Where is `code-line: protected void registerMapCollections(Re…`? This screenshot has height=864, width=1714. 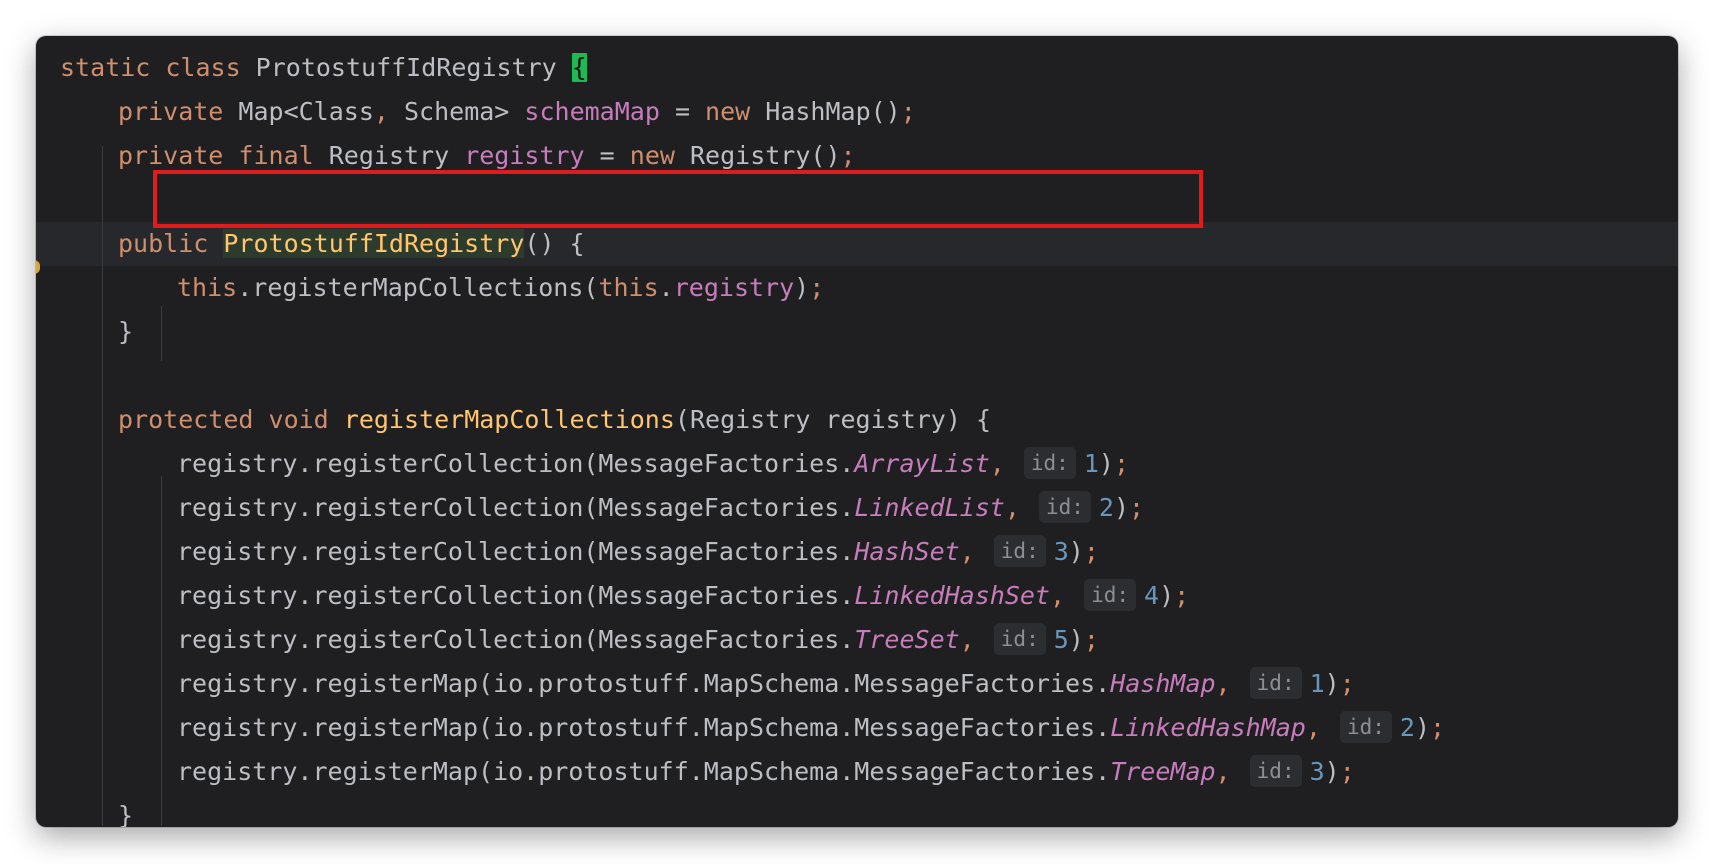 code-line: protected void registerMapCollections(Re… is located at coordinates (857, 420).